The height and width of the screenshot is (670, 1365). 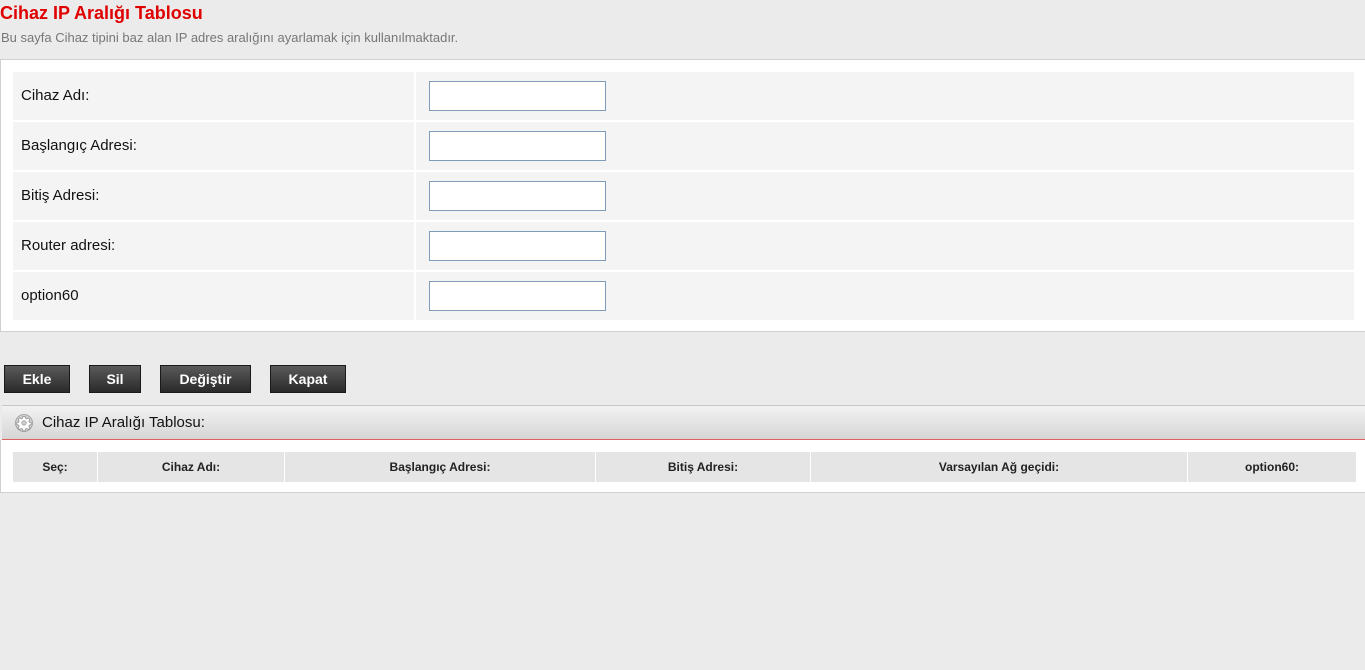 I want to click on form-row-device-name: Cihaz Adı:, so click(x=683, y=96).